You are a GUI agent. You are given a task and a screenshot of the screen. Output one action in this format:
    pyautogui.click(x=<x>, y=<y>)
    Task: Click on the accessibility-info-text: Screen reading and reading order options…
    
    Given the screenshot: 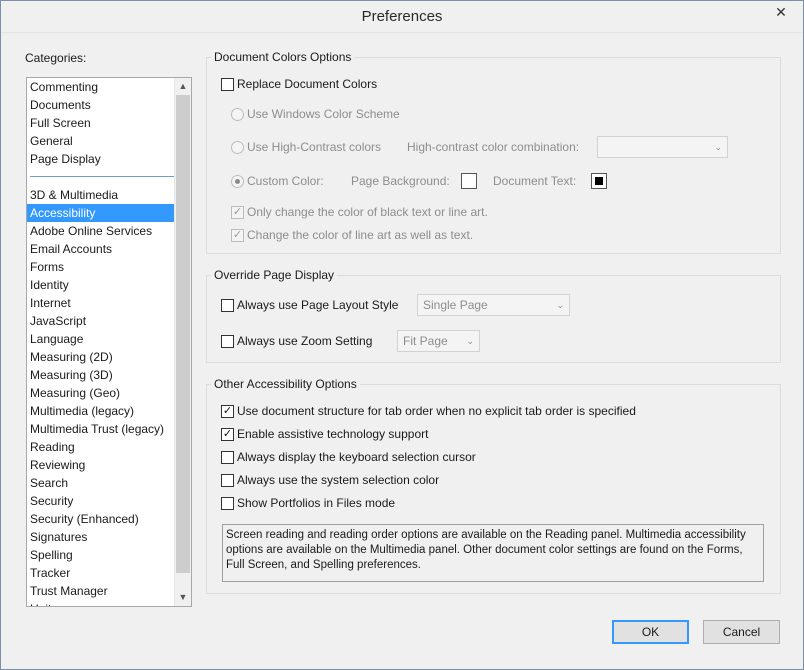 What is the action you would take?
    pyautogui.click(x=493, y=553)
    